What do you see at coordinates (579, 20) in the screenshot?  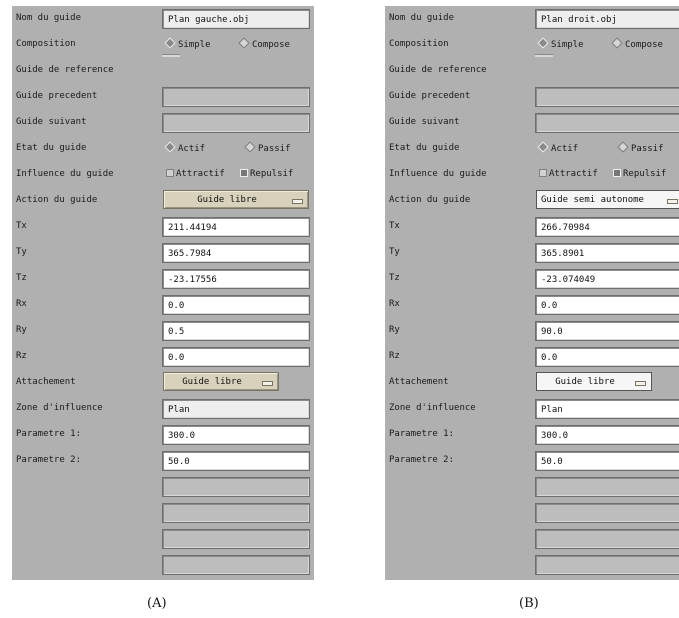 I see `nom-value: Plan droit.obj` at bounding box center [579, 20].